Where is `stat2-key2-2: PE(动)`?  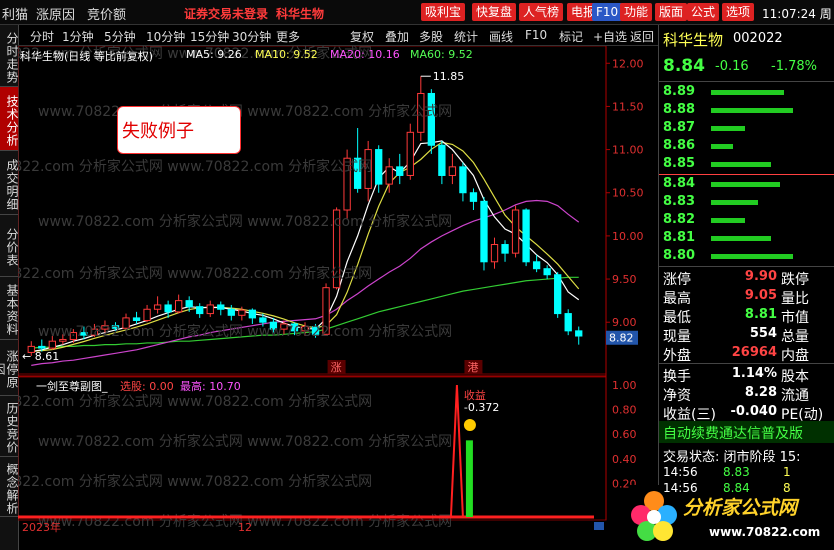
stat2-key2-2: PE(动) is located at coordinates (802, 415).